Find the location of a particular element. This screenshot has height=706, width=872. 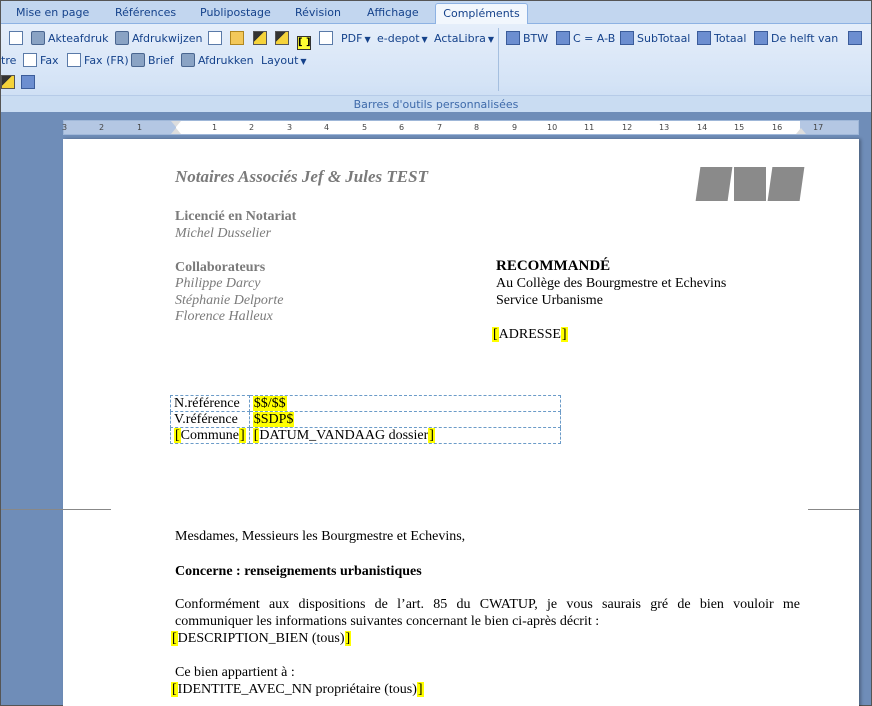

notary-logo-icon is located at coordinates (750, 185).